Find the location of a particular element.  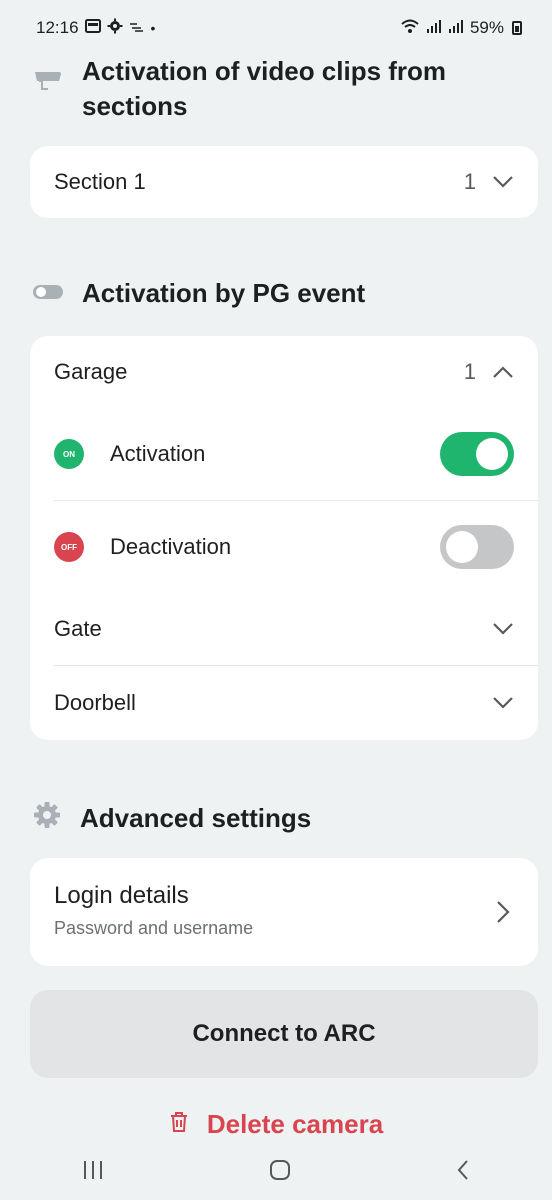

home-icon is located at coordinates (280, 1172).